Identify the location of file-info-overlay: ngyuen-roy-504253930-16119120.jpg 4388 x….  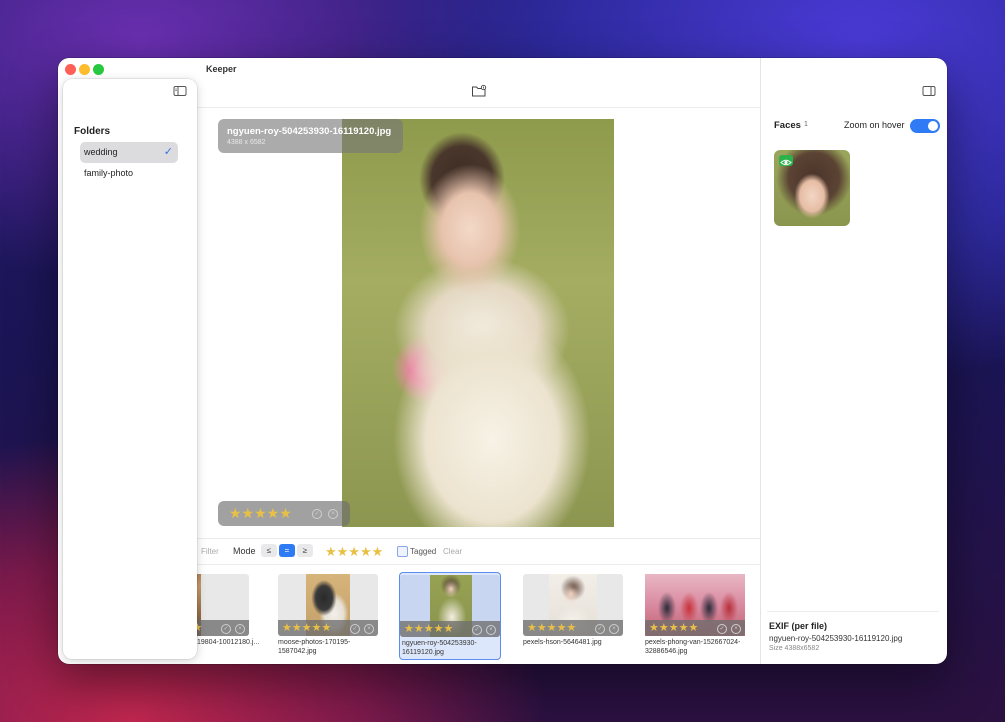
(310, 136).